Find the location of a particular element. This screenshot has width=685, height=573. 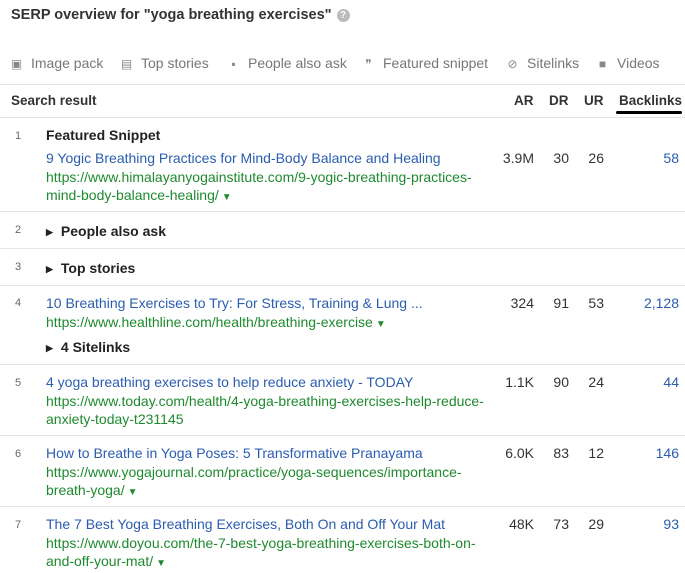

help-icon: ? is located at coordinates (343, 15).